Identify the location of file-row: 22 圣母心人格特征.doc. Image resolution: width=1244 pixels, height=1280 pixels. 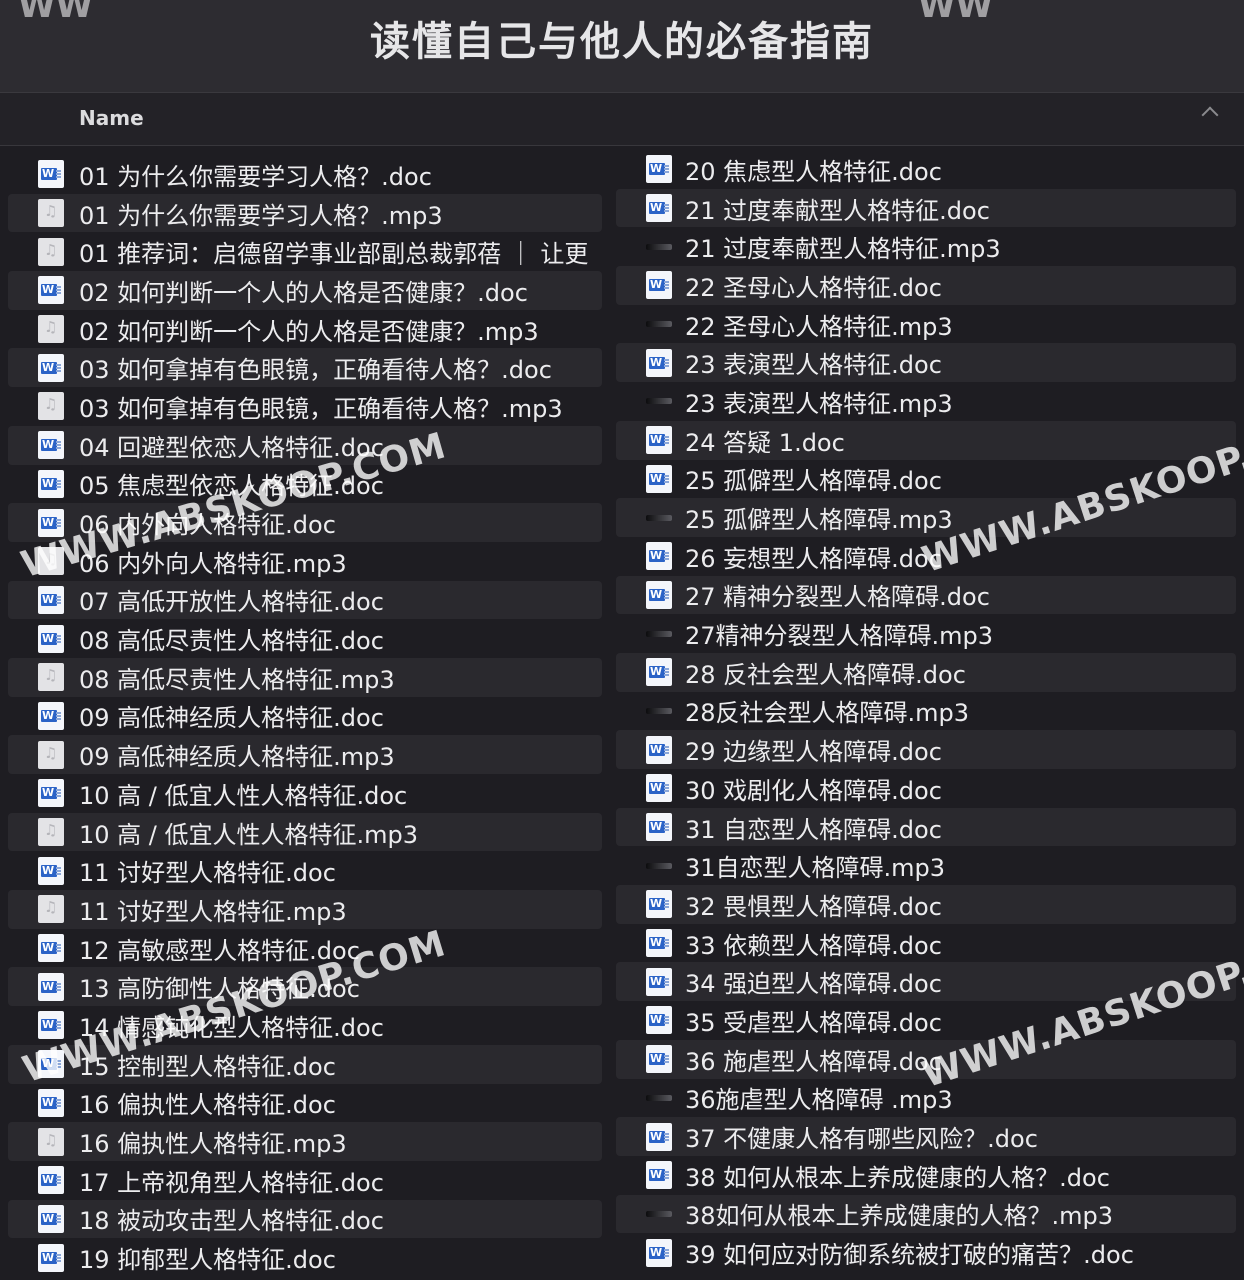
(926, 285).